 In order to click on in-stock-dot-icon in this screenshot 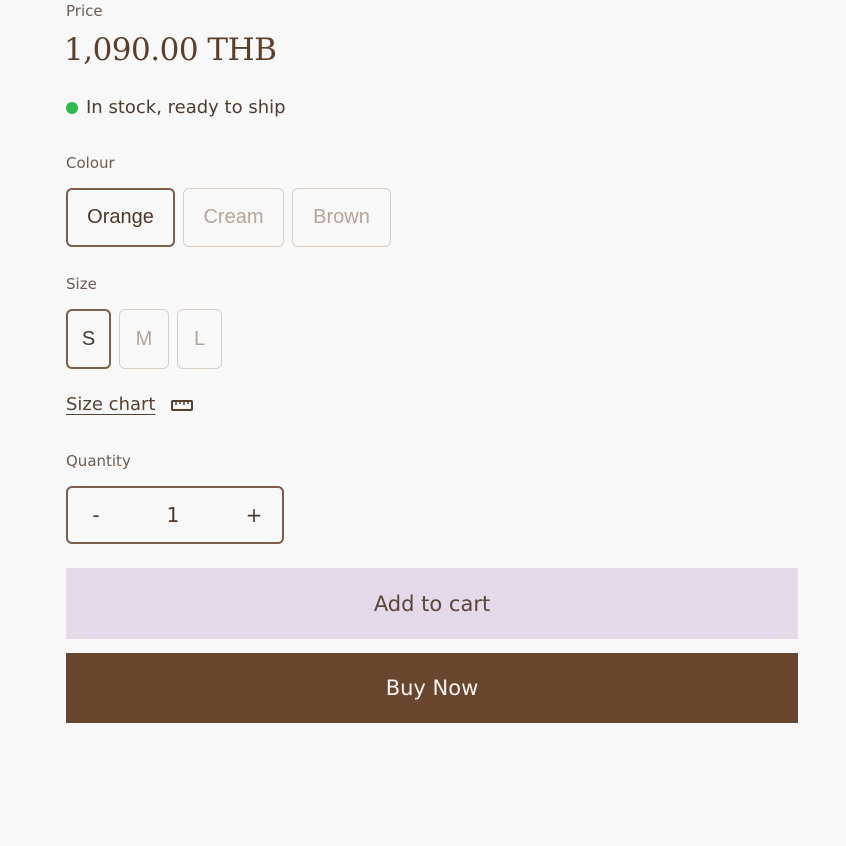, I will do `click(72, 107)`.